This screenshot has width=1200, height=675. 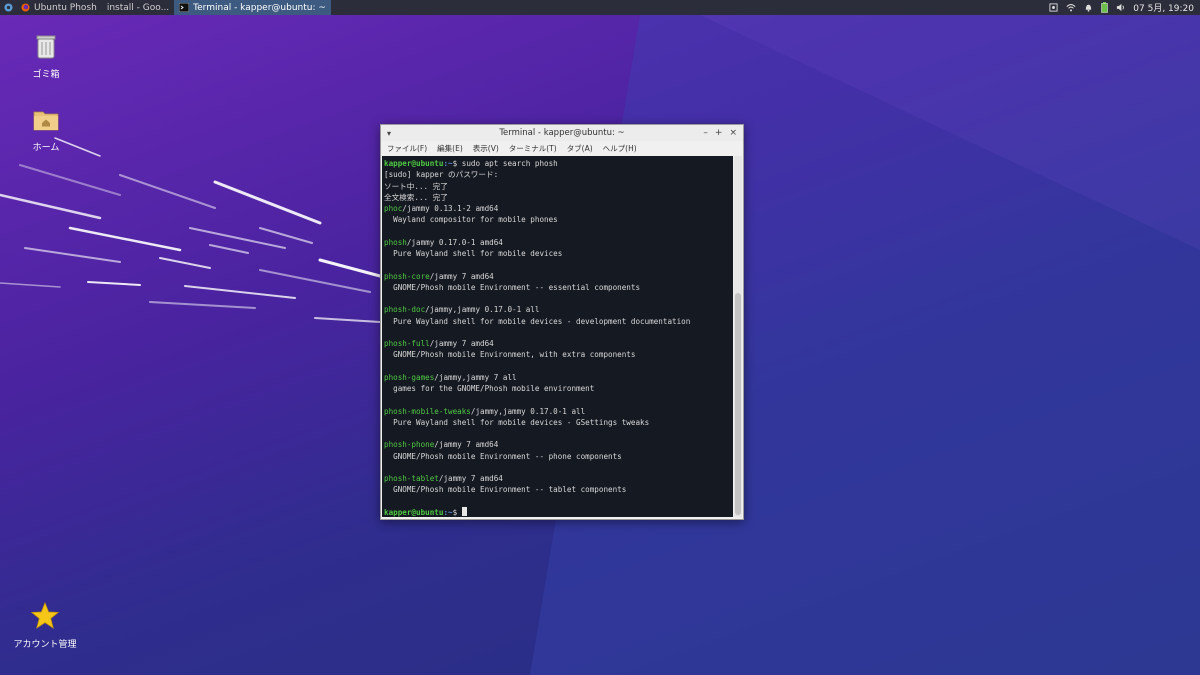 I want to click on terminal-line: 全文検索... 完了, so click(x=416, y=197).